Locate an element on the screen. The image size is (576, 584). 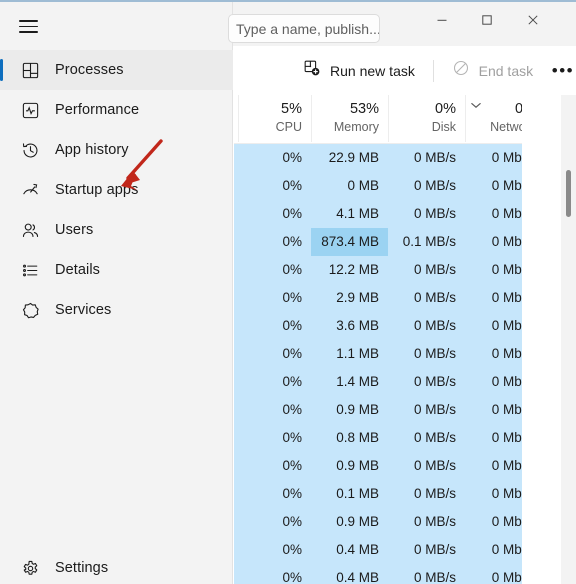
cell-memory: 3.6 MB is located at coordinates (357, 325).